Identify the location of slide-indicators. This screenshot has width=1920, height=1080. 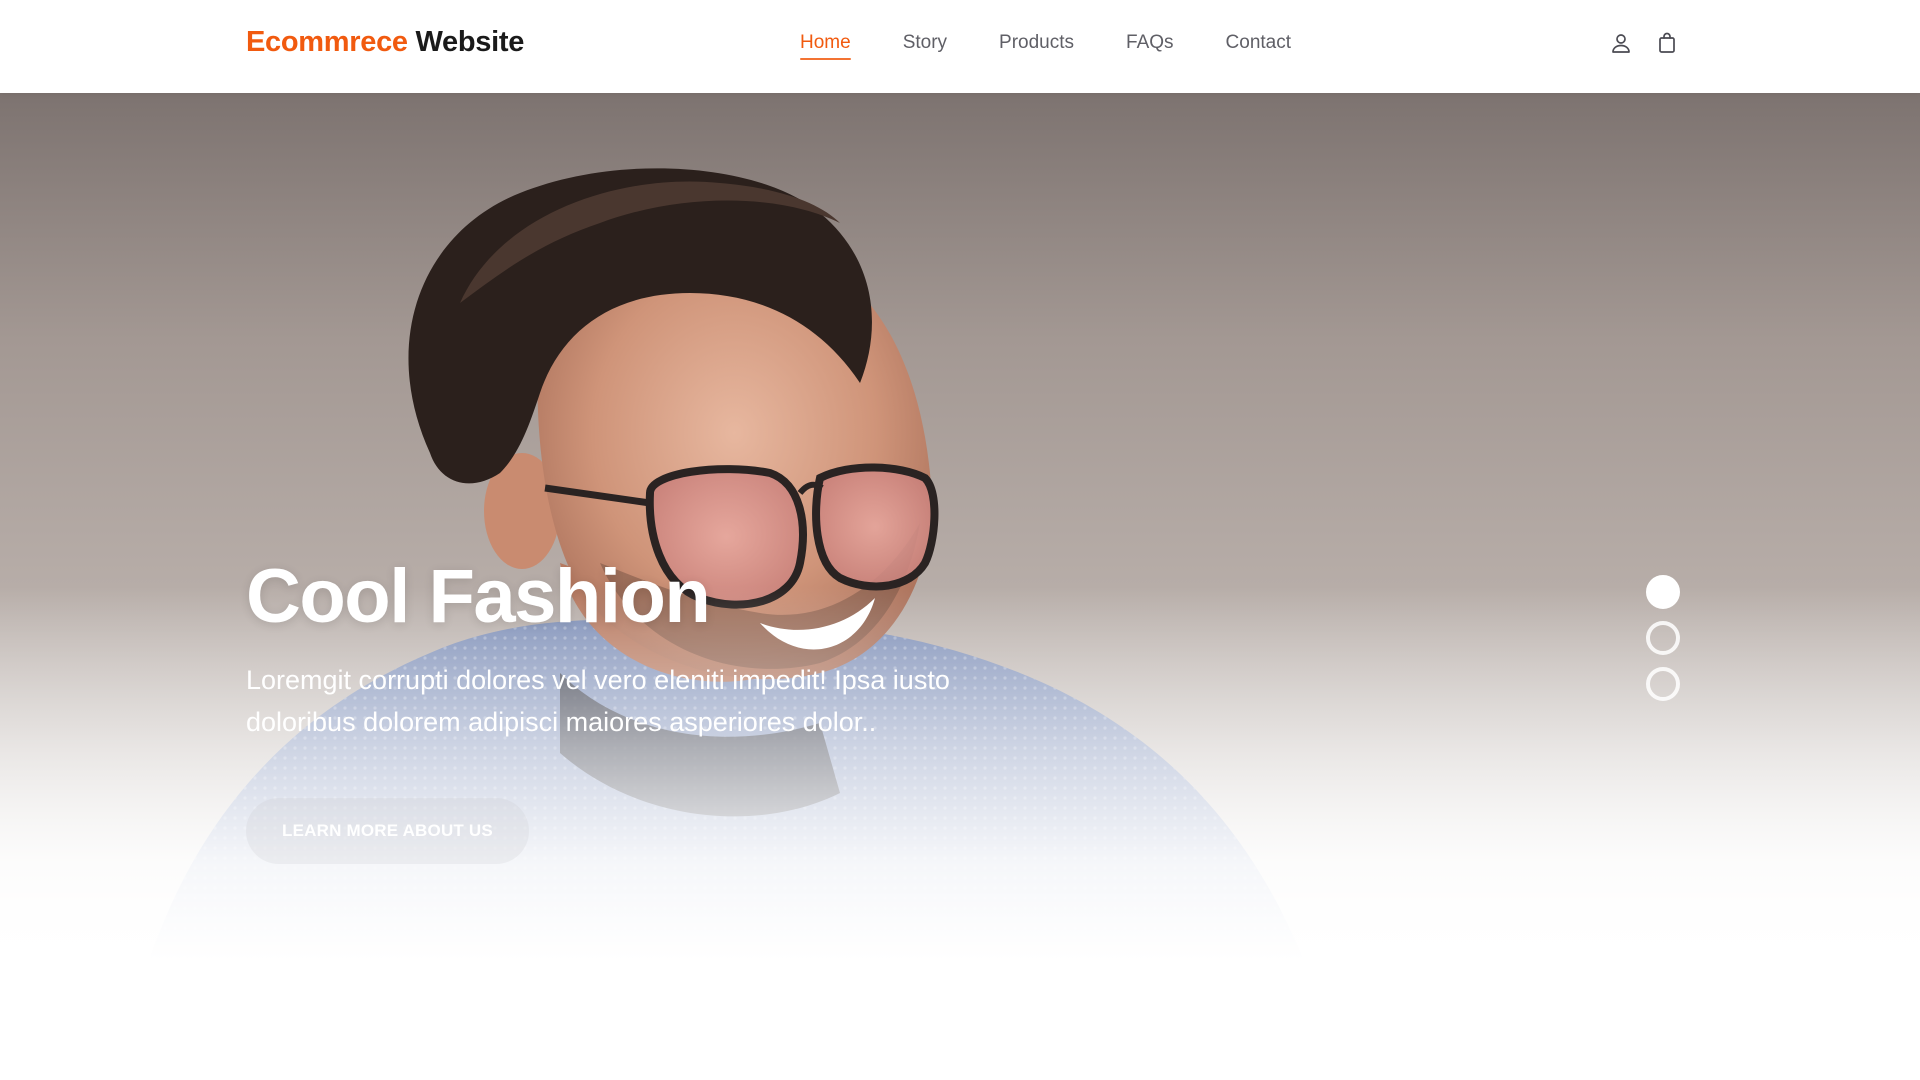
(1663, 638).